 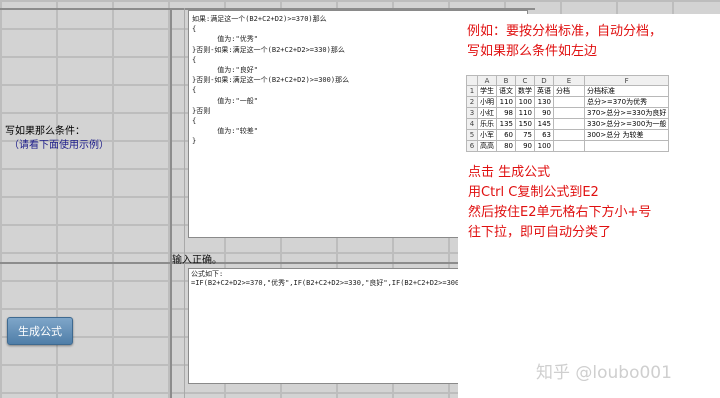 I want to click on table-cell: 75, so click(x=525, y=135).